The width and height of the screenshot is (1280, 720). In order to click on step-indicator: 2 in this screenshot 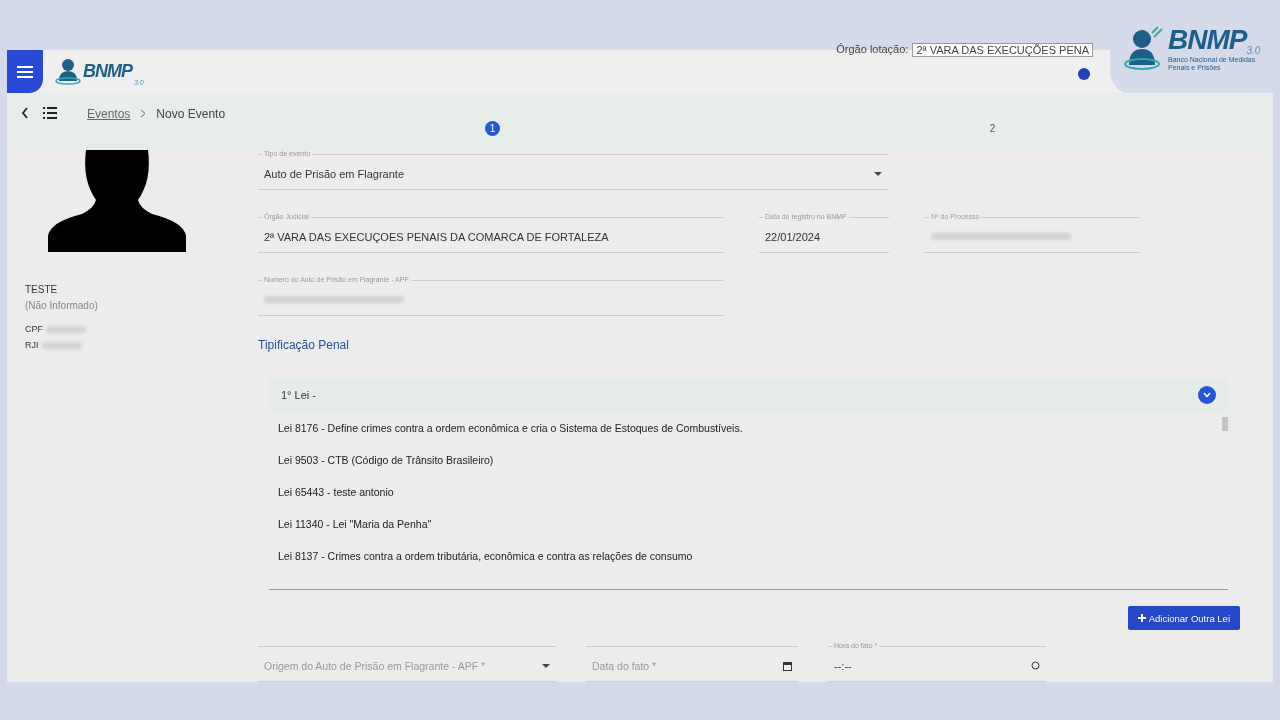, I will do `click(992, 128)`.